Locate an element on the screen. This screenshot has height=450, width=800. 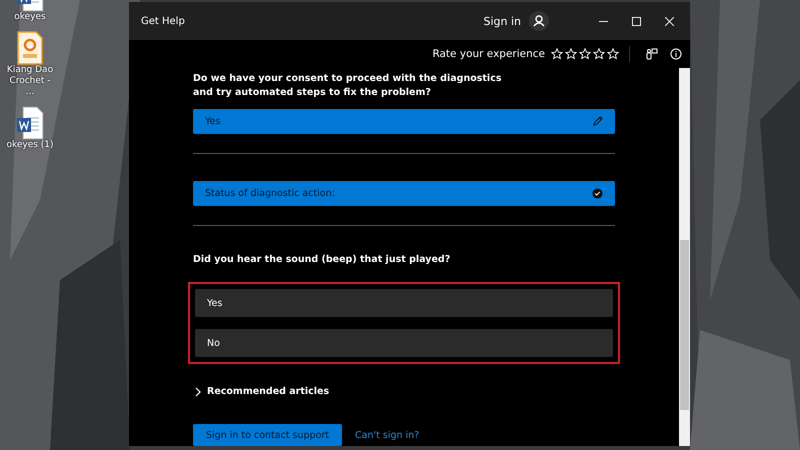
pdf-file-icon is located at coordinates (30, 48).